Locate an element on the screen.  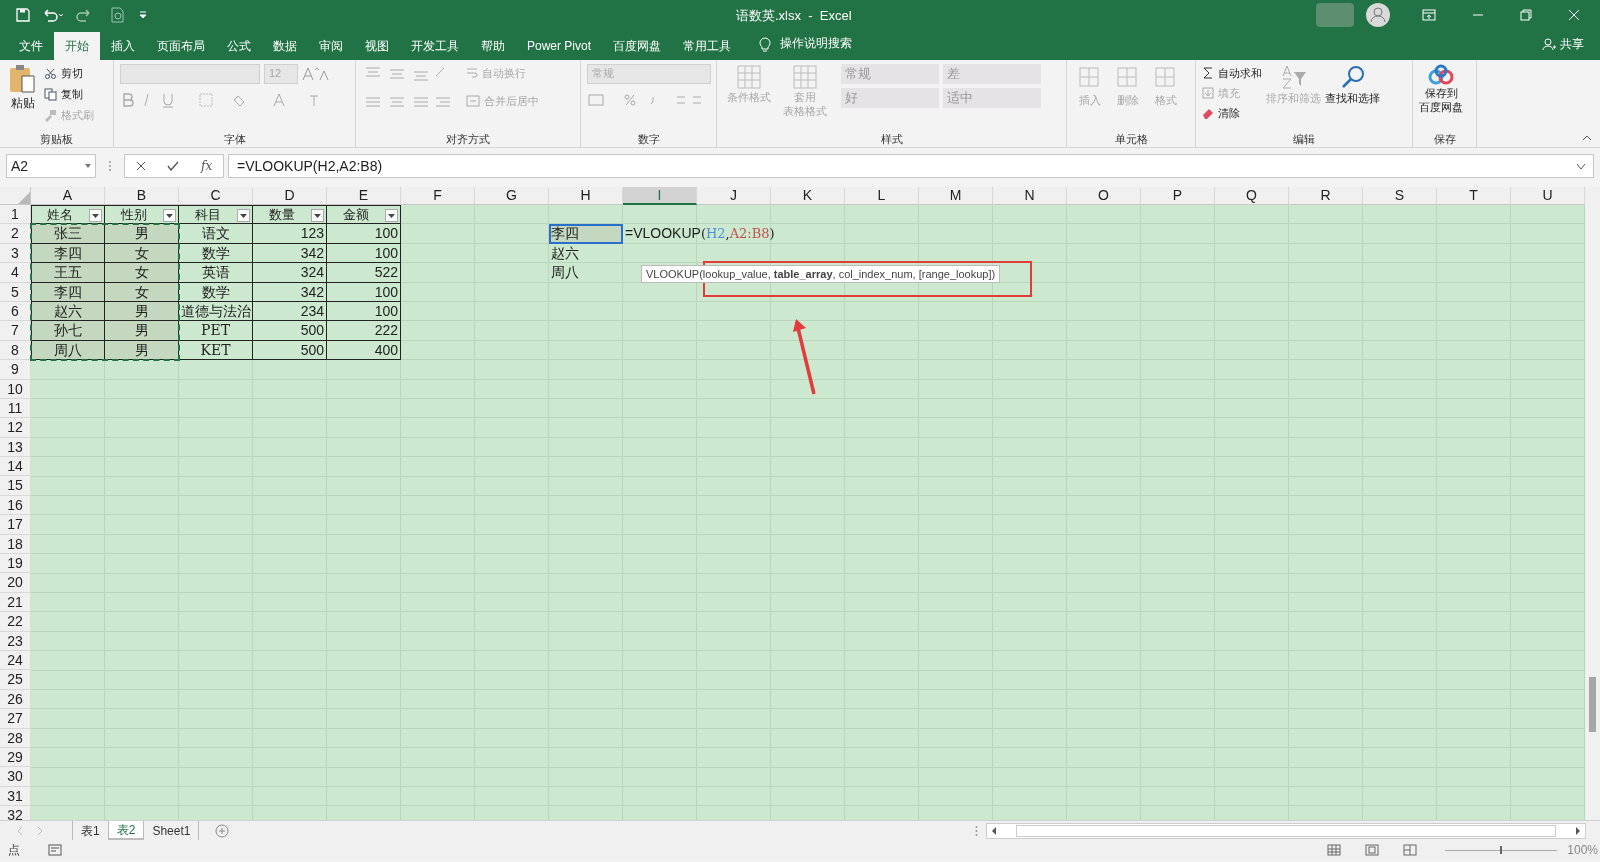
table-cell: 语文 is located at coordinates (216, 234).